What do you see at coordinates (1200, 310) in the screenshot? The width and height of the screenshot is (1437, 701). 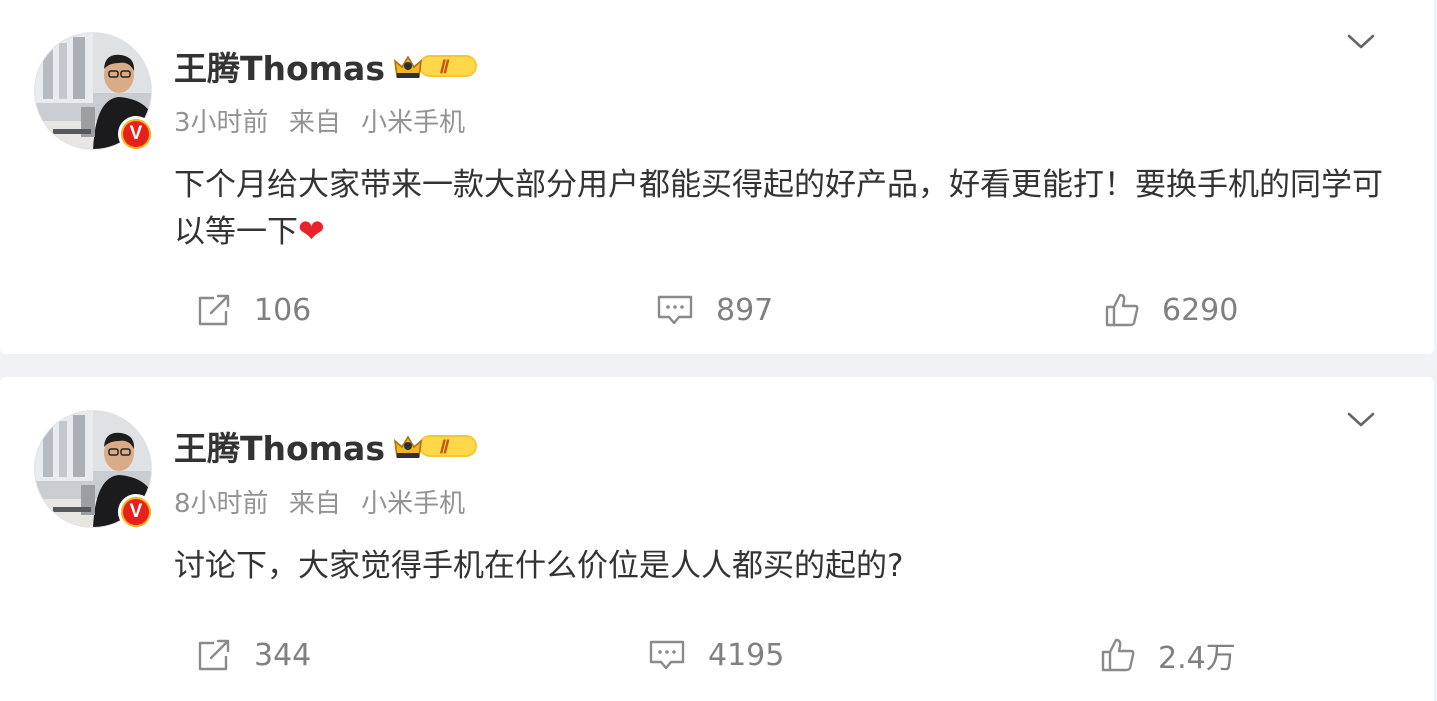 I see `like-count: 6290` at bounding box center [1200, 310].